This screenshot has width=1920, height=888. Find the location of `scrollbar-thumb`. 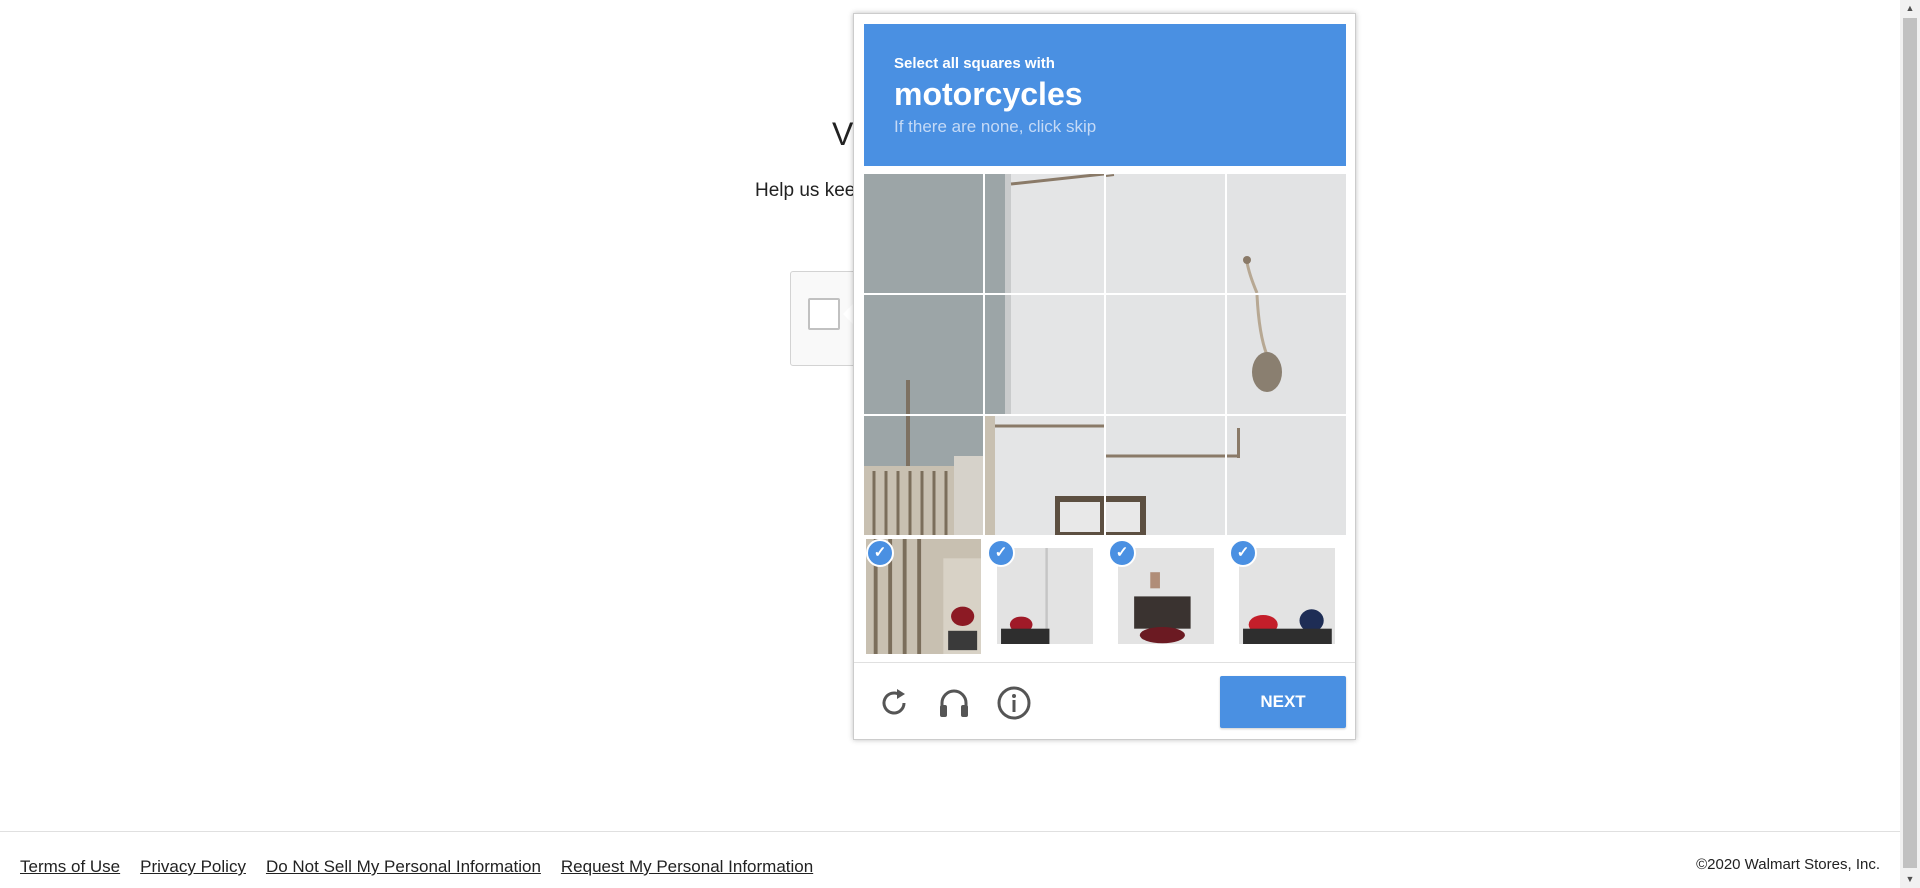

scrollbar-thumb is located at coordinates (1910, 443).